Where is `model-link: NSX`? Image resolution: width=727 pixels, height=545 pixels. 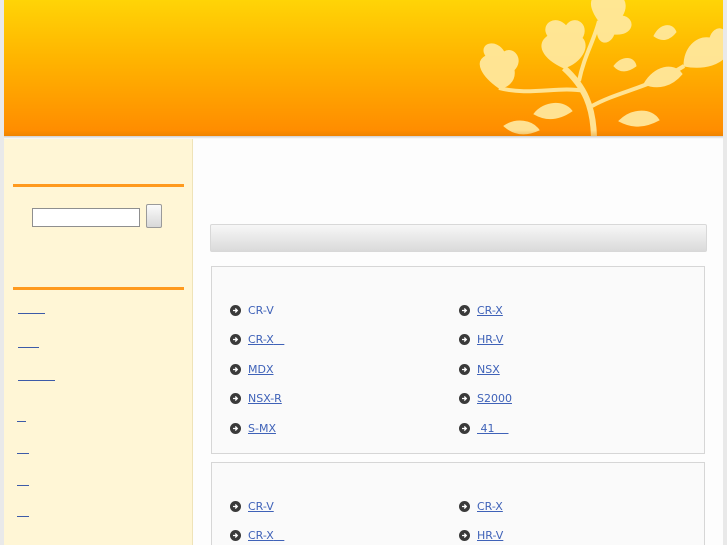
model-link: NSX is located at coordinates (479, 369).